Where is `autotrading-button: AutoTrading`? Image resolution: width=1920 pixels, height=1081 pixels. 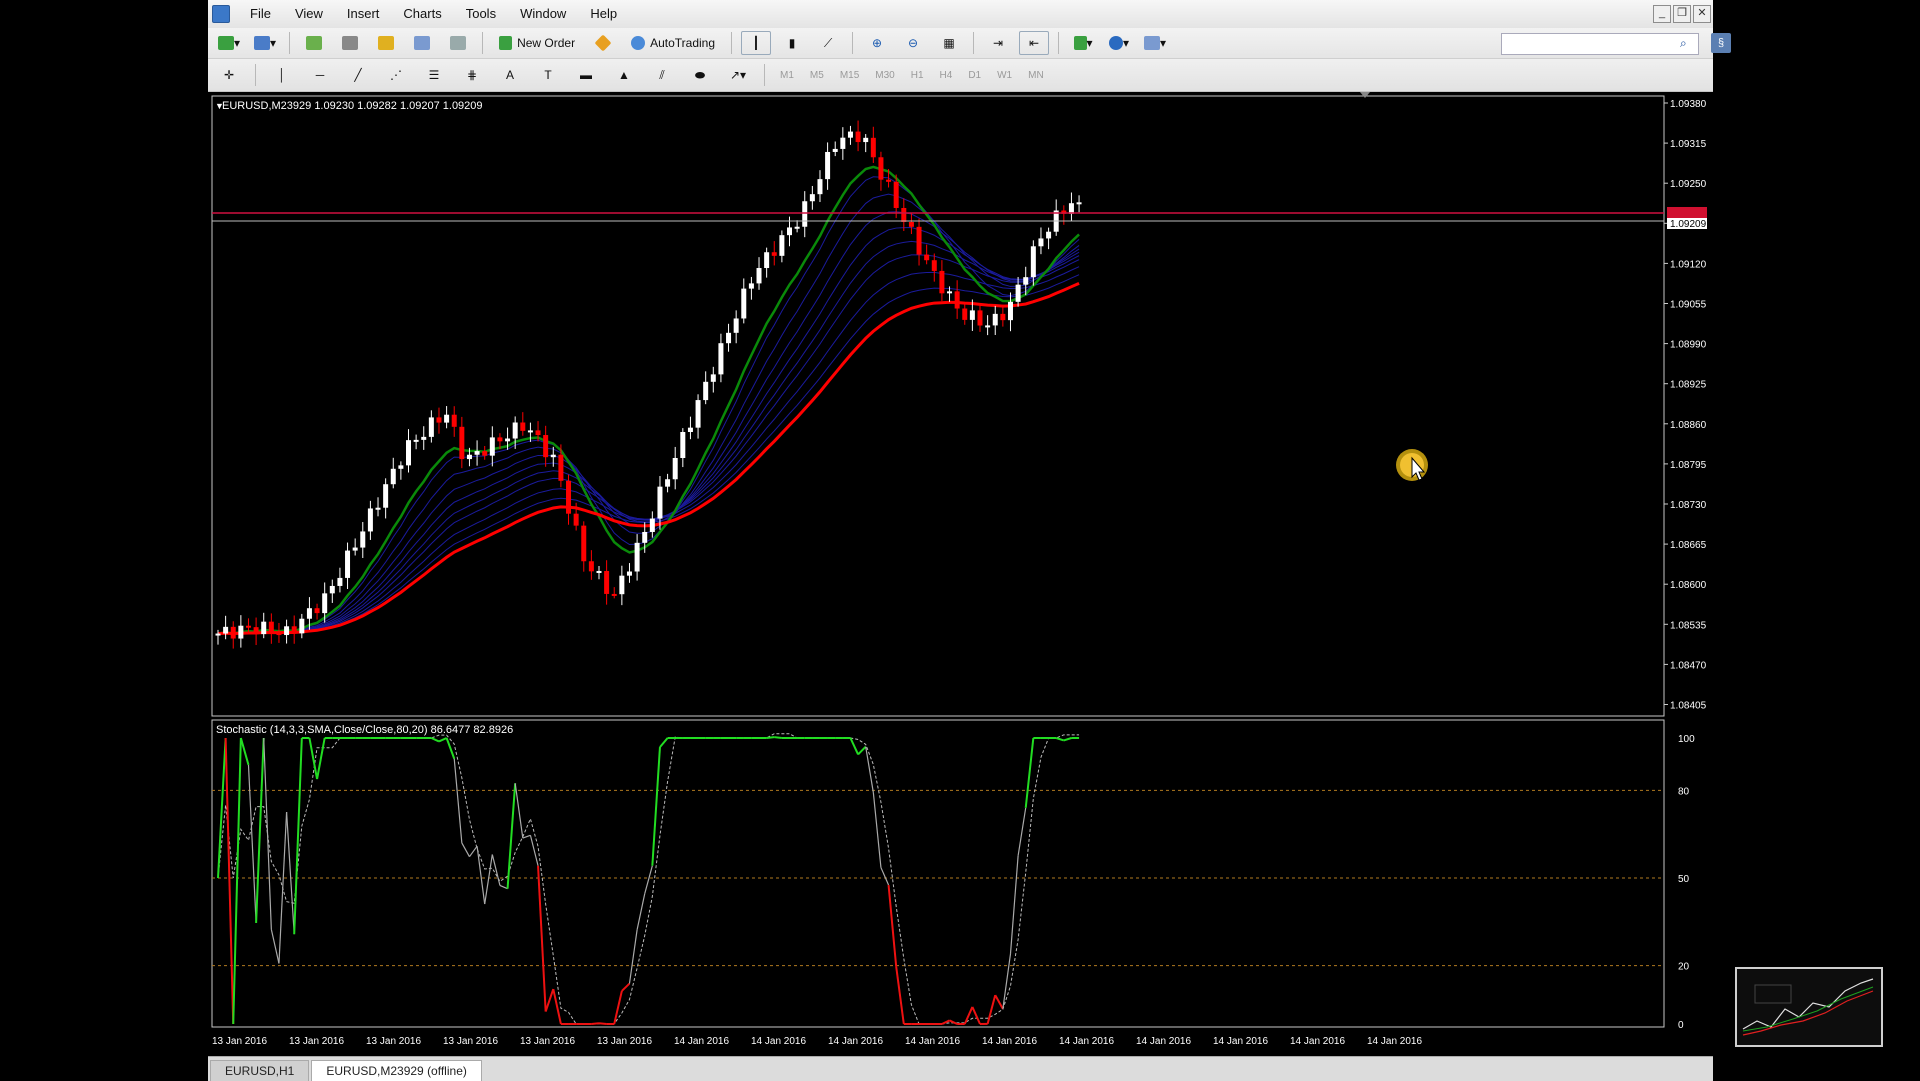 autotrading-button: AutoTrading is located at coordinates (673, 43).